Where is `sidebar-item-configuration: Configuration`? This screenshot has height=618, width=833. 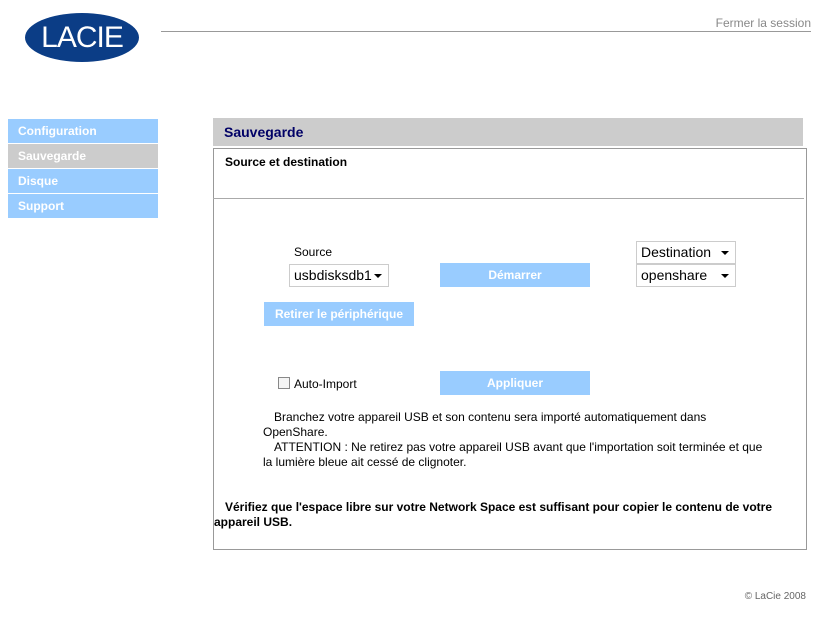 sidebar-item-configuration: Configuration is located at coordinates (83, 131).